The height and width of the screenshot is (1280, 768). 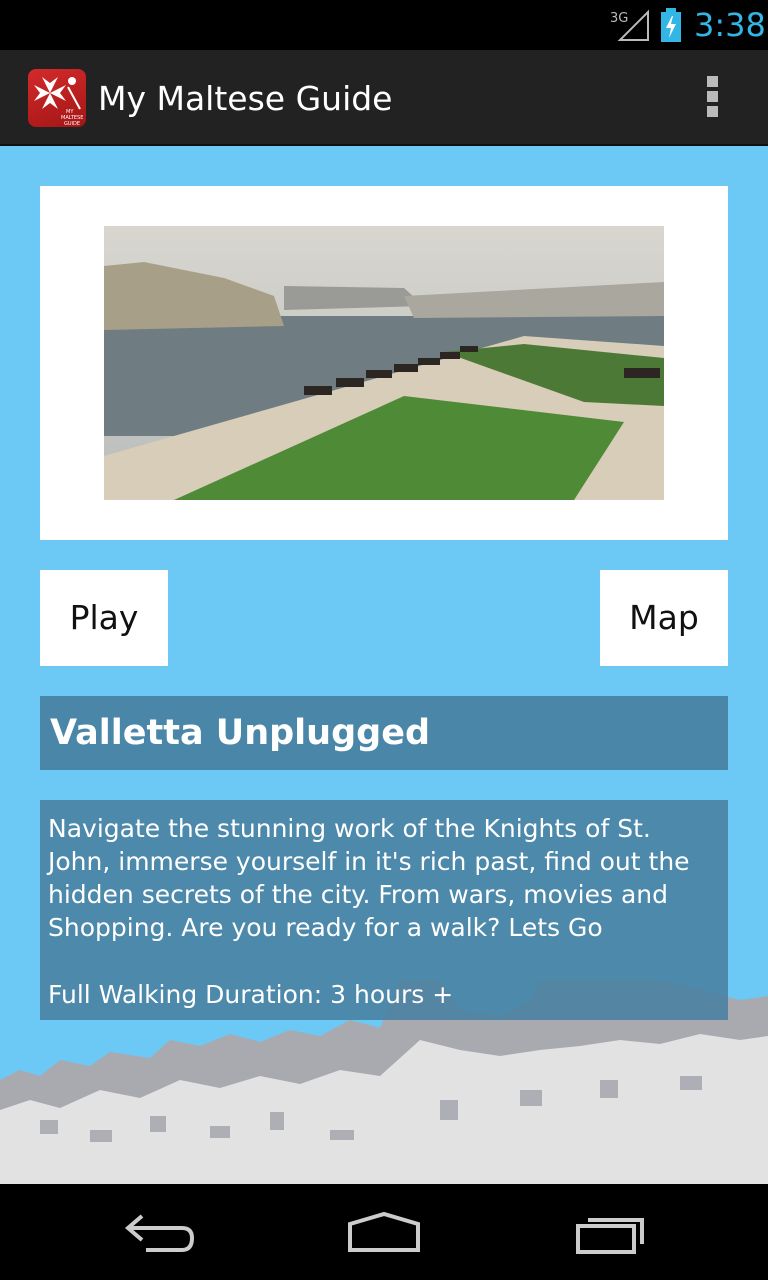 I want to click on recent-apps-icon, so click(x=610, y=1233).